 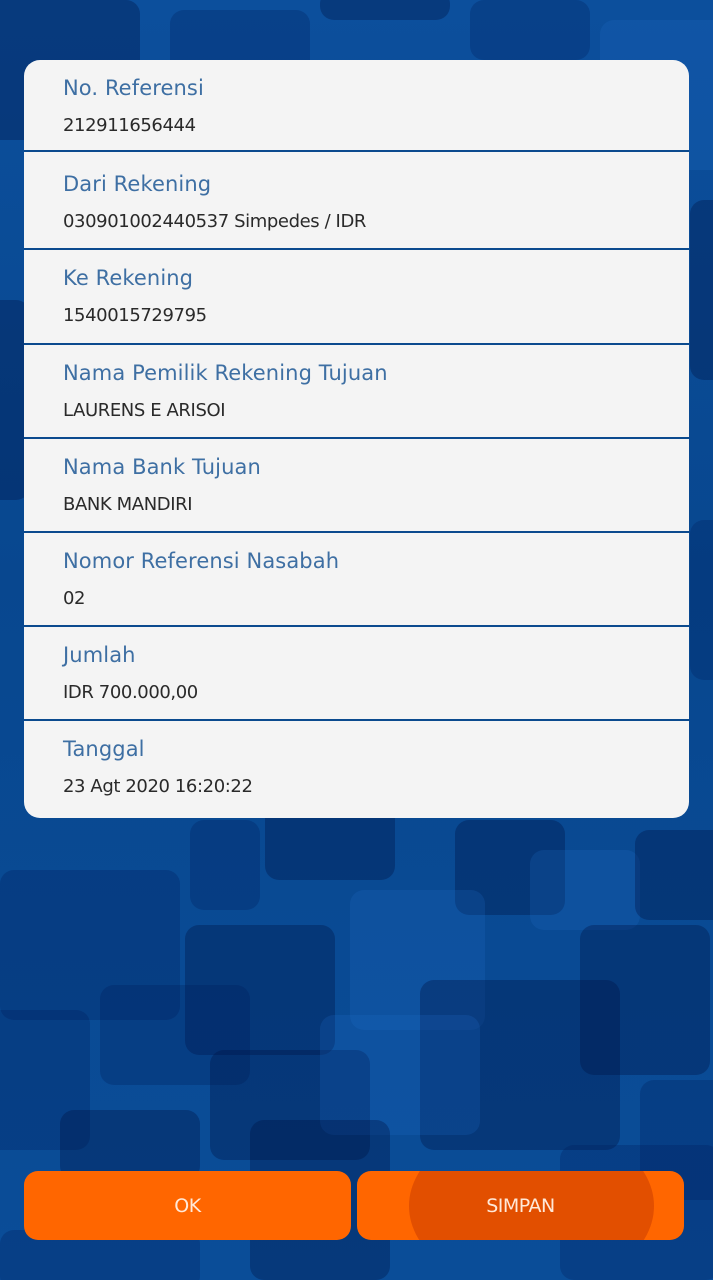 I want to click on detail-row-amount: Jumlah IDR 700.000,00, so click(x=356, y=674).